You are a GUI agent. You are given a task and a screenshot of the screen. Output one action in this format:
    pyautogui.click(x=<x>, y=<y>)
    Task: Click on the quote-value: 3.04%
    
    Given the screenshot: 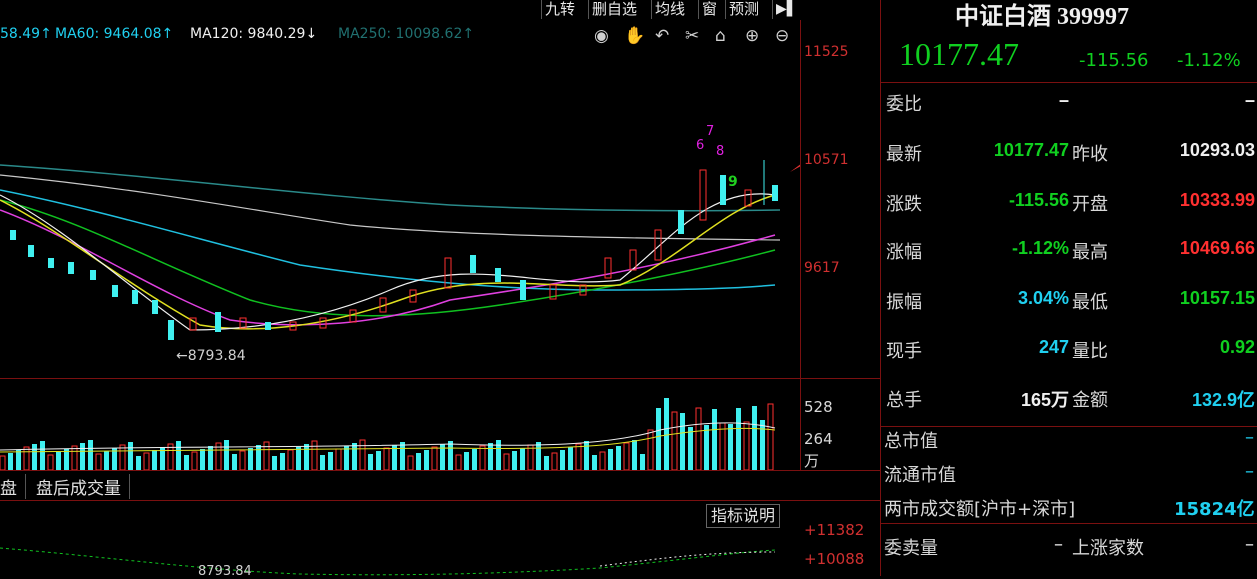 What is the action you would take?
    pyautogui.click(x=1043, y=298)
    